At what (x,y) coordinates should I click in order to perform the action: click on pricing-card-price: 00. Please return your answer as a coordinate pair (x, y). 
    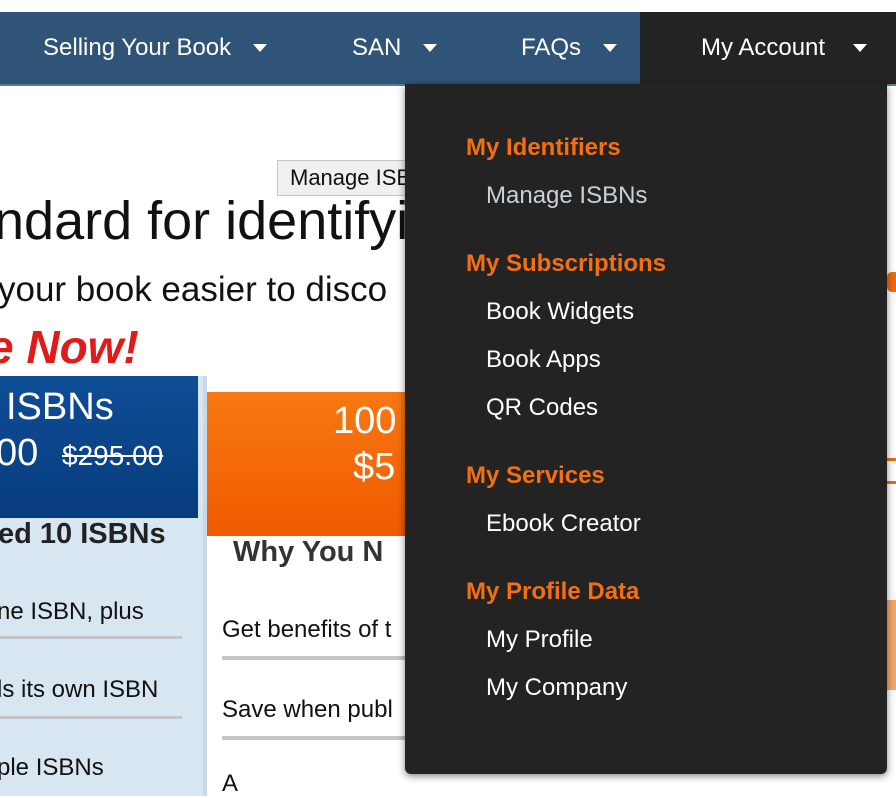
    Looking at the image, I should click on (19, 453).